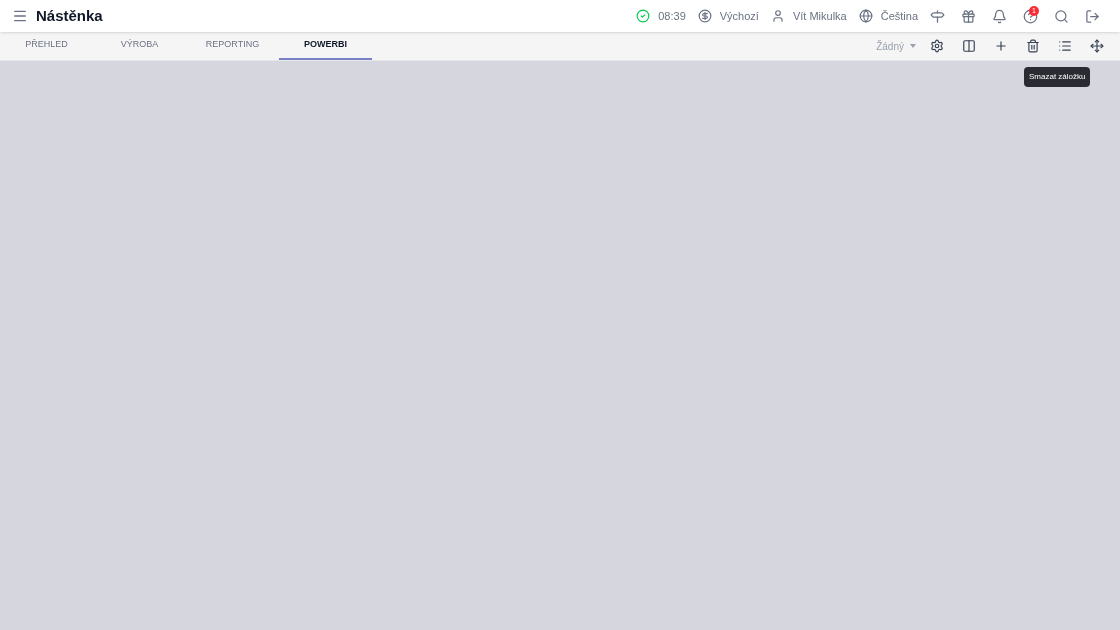 Image resolution: width=1120 pixels, height=630 pixels. What do you see at coordinates (69, 15) in the screenshot?
I see `page-title: Nástěnka` at bounding box center [69, 15].